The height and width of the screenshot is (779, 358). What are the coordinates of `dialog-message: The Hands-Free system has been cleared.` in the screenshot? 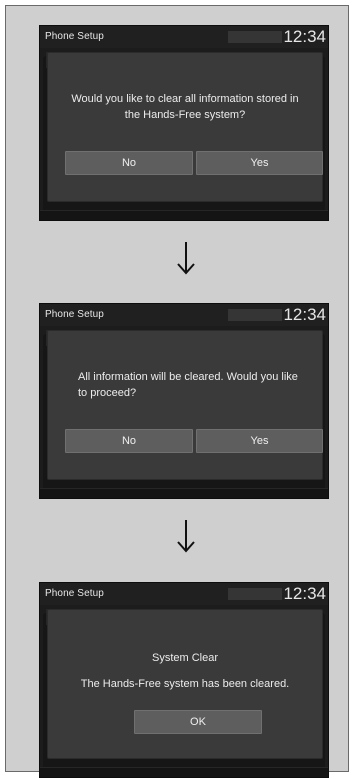 It's located at (185, 684).